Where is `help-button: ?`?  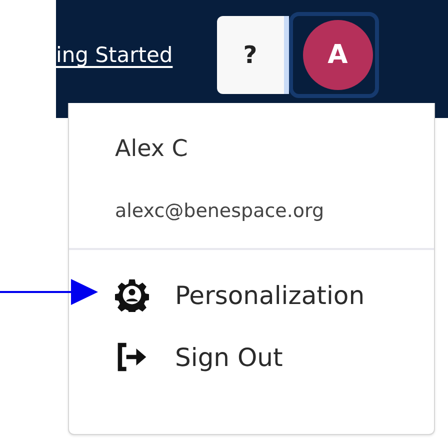
help-button: ? is located at coordinates (252, 55).